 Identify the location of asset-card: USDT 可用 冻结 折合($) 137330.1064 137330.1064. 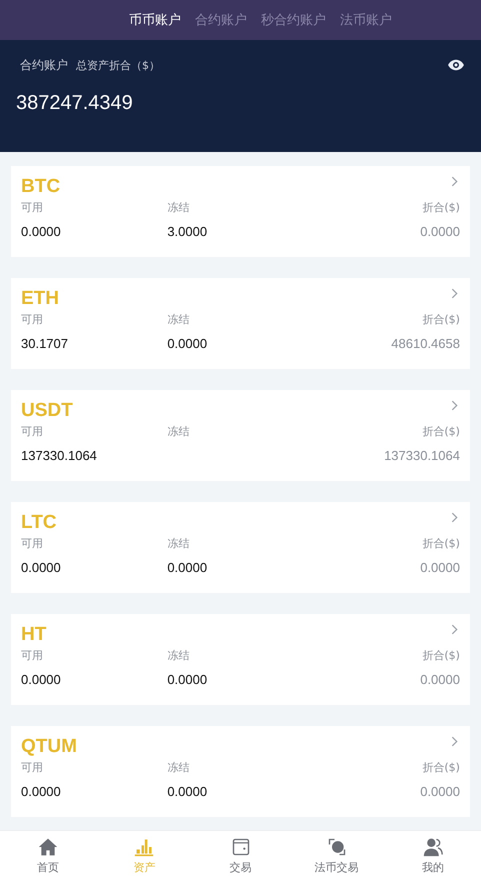
(240, 435).